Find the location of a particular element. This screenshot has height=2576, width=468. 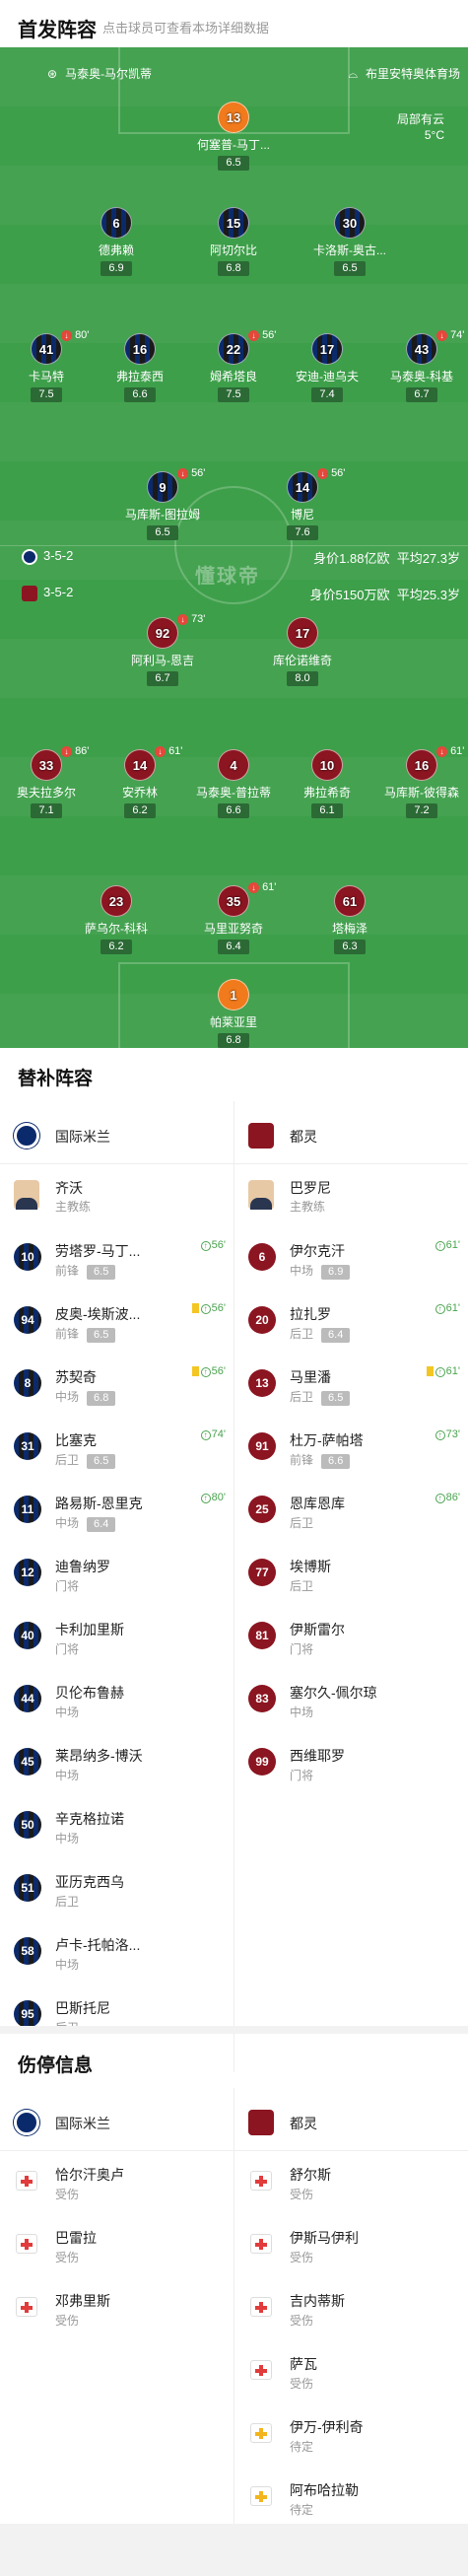

player-name: 阿利马-恩吉 is located at coordinates (162, 660).